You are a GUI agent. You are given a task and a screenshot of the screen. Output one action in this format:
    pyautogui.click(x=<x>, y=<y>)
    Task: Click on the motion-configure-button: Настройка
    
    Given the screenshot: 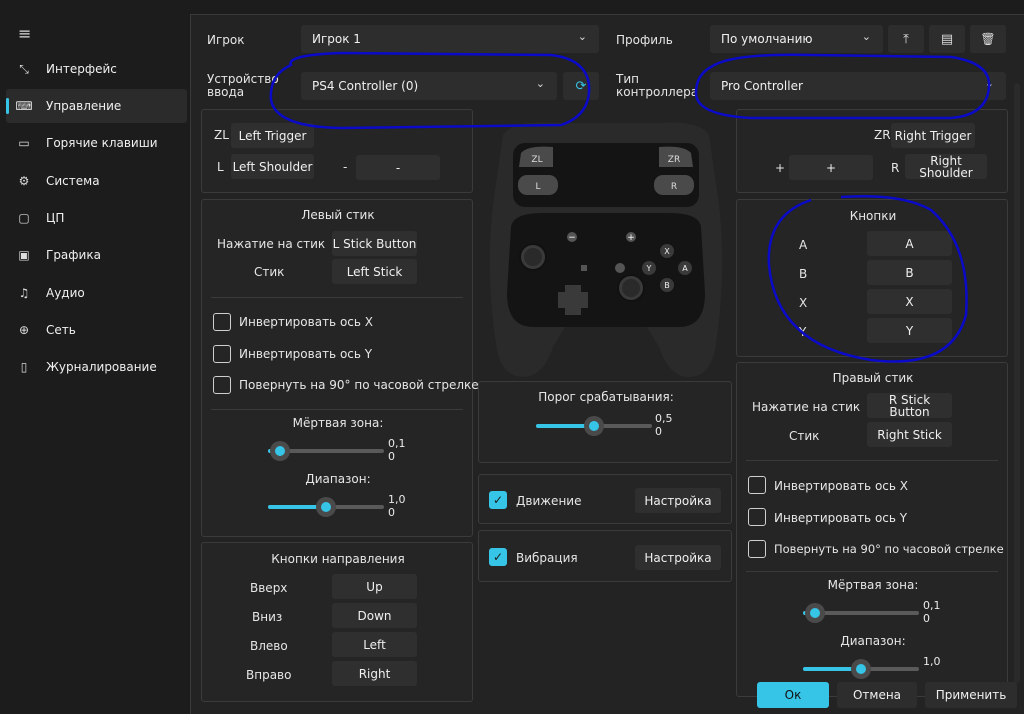 What is the action you would take?
    pyautogui.click(x=678, y=500)
    